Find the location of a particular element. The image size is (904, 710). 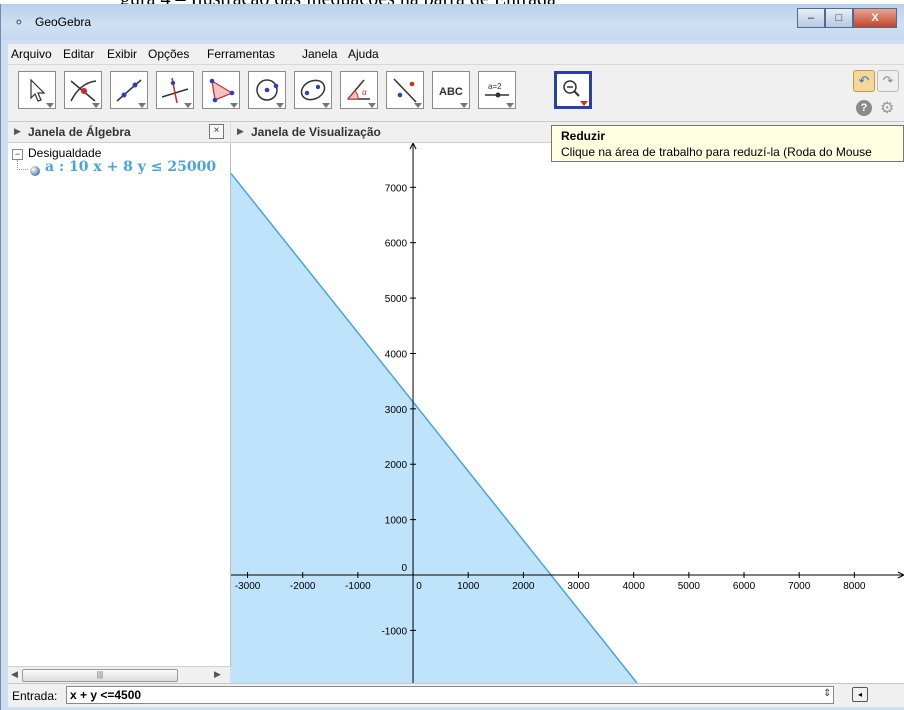

perpendicular-tool-button is located at coordinates (175, 90).